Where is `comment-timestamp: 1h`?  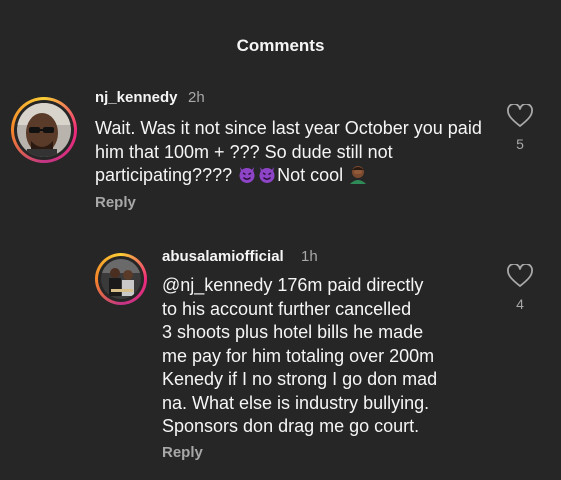
comment-timestamp: 1h is located at coordinates (309, 256).